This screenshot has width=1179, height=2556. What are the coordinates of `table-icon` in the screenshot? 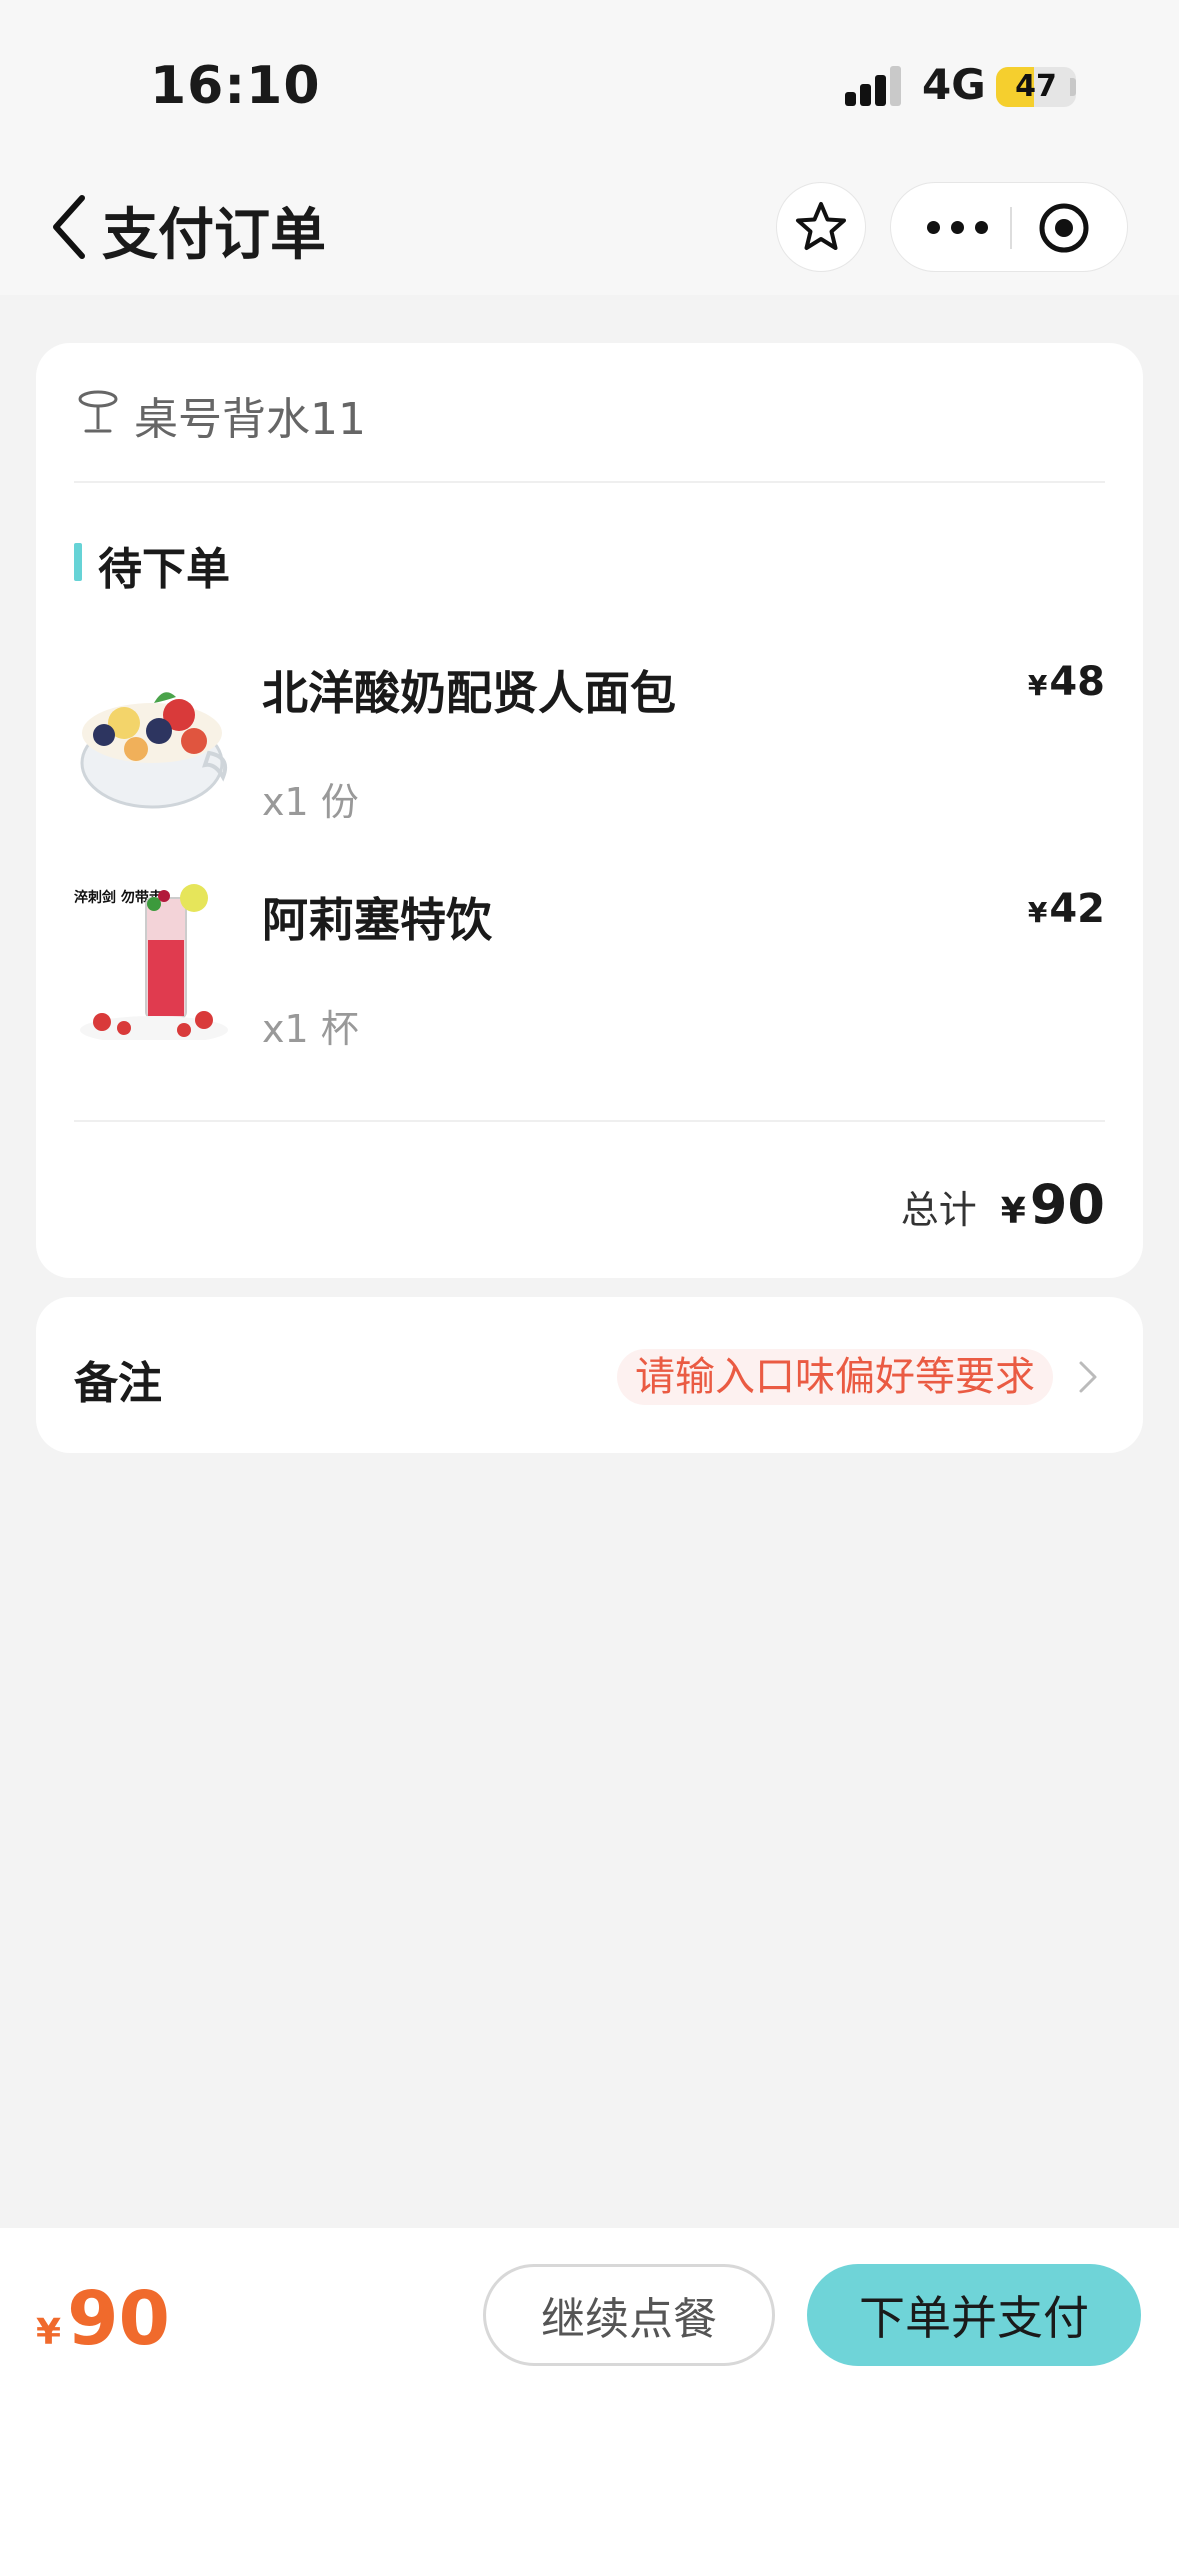 It's located at (98, 411).